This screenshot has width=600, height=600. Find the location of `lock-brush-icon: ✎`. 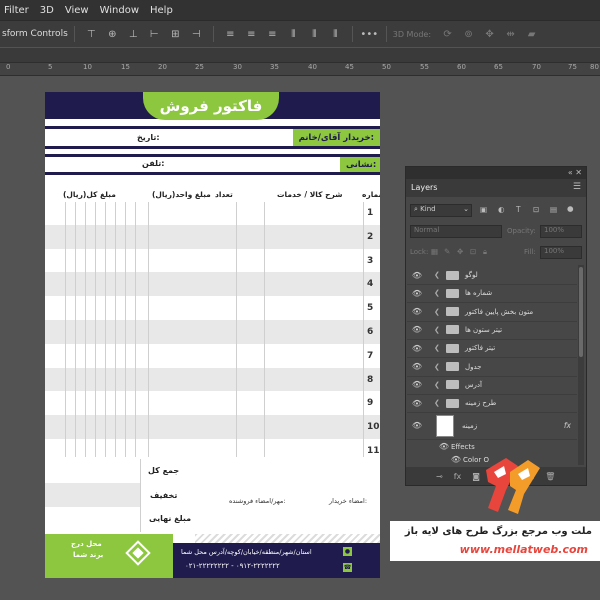

lock-brush-icon: ✎ is located at coordinates (447, 251).